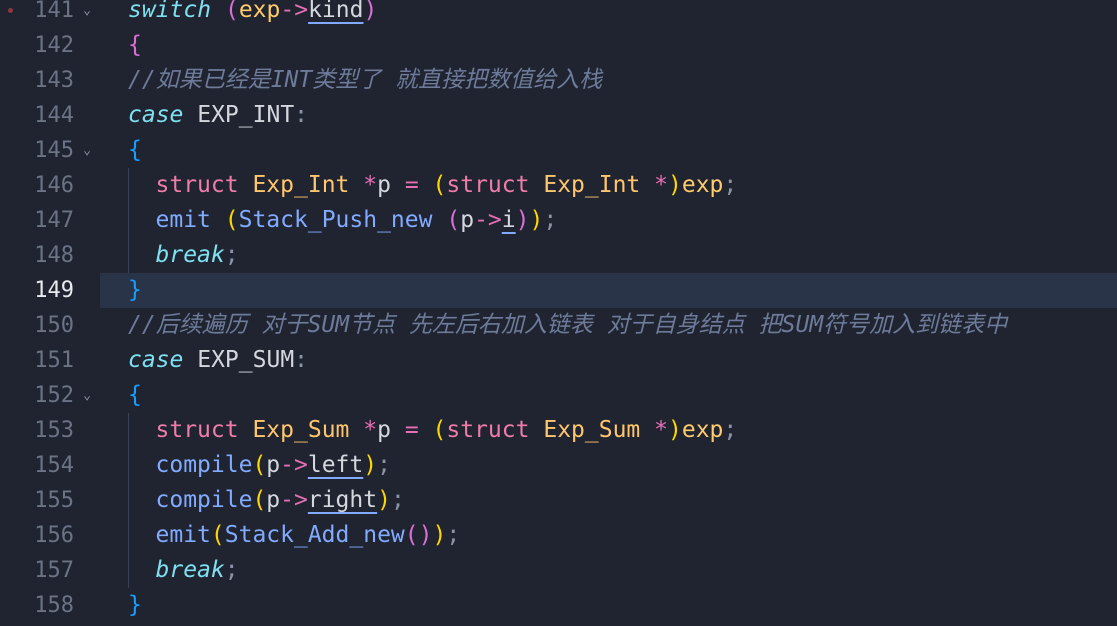 This screenshot has width=1117, height=626. I want to click on gutter: 146, so click(50, 185).